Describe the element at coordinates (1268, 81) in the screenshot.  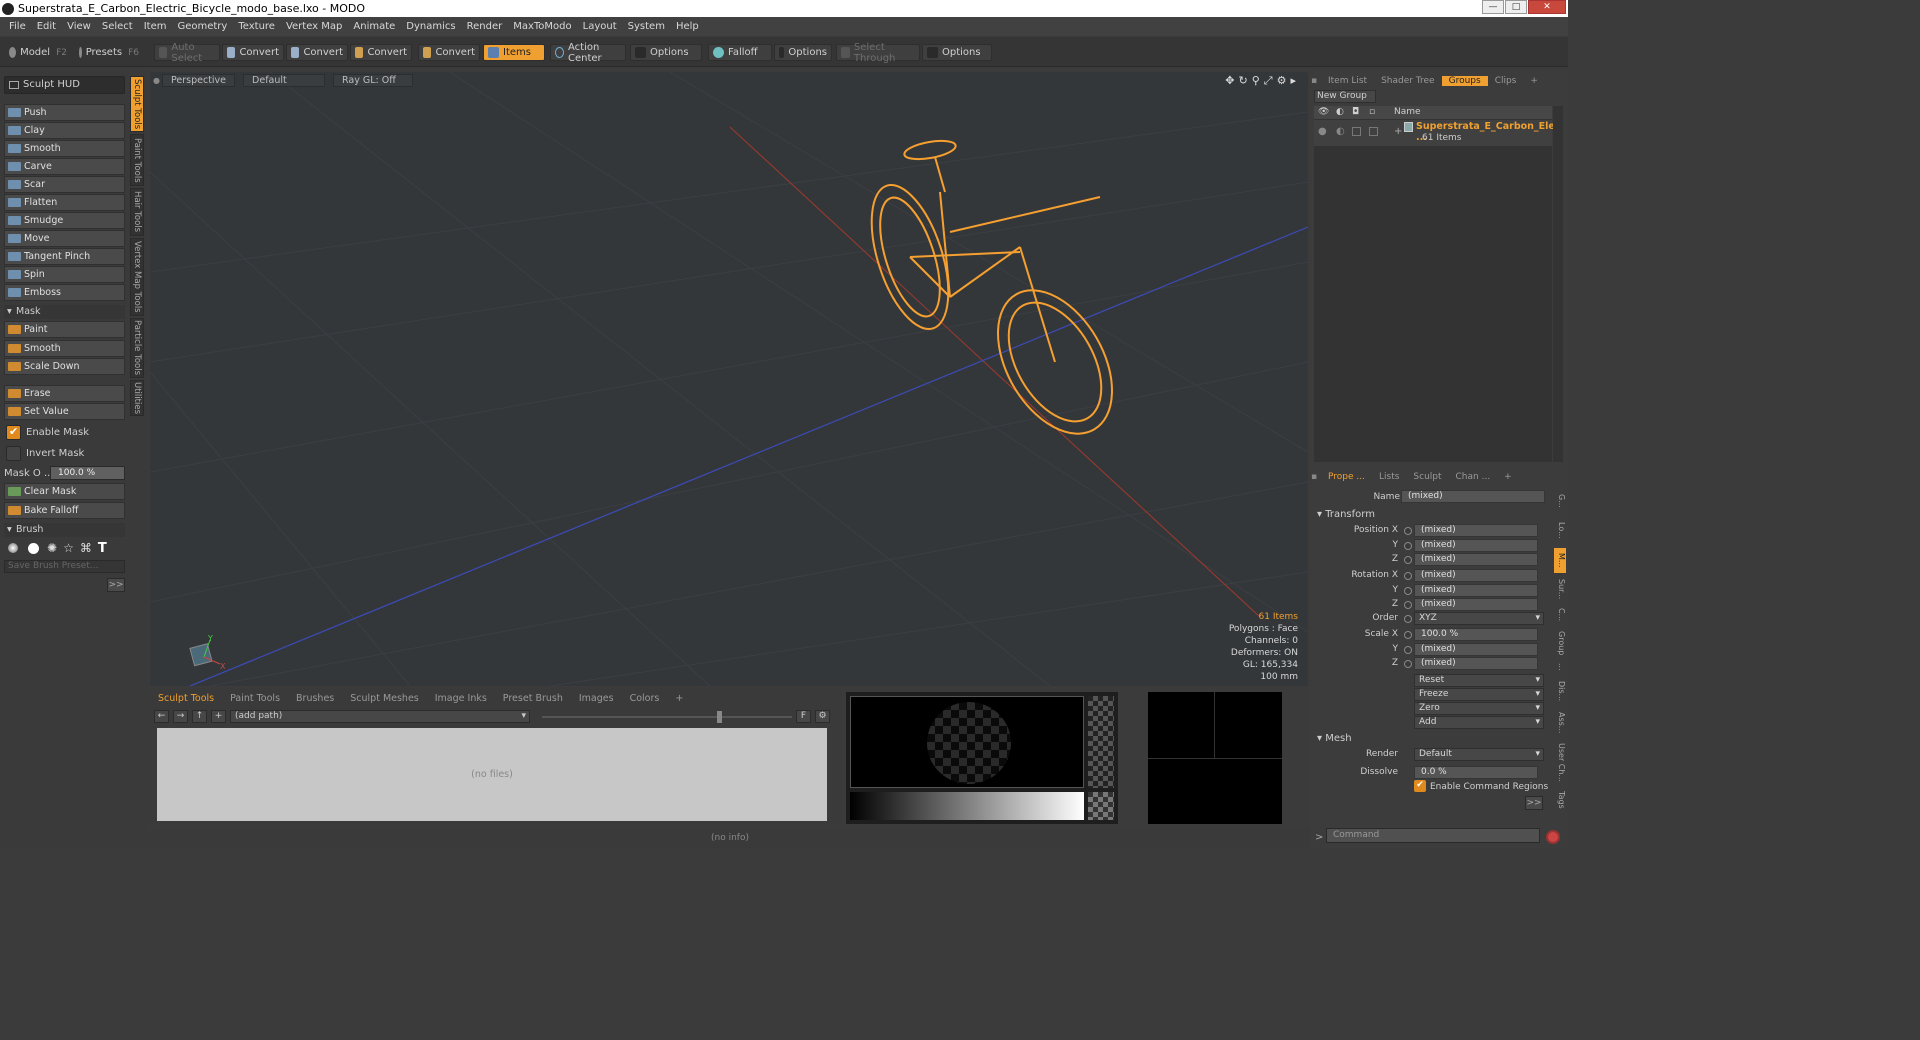
I see `maximize-icon: ⤢` at that location.